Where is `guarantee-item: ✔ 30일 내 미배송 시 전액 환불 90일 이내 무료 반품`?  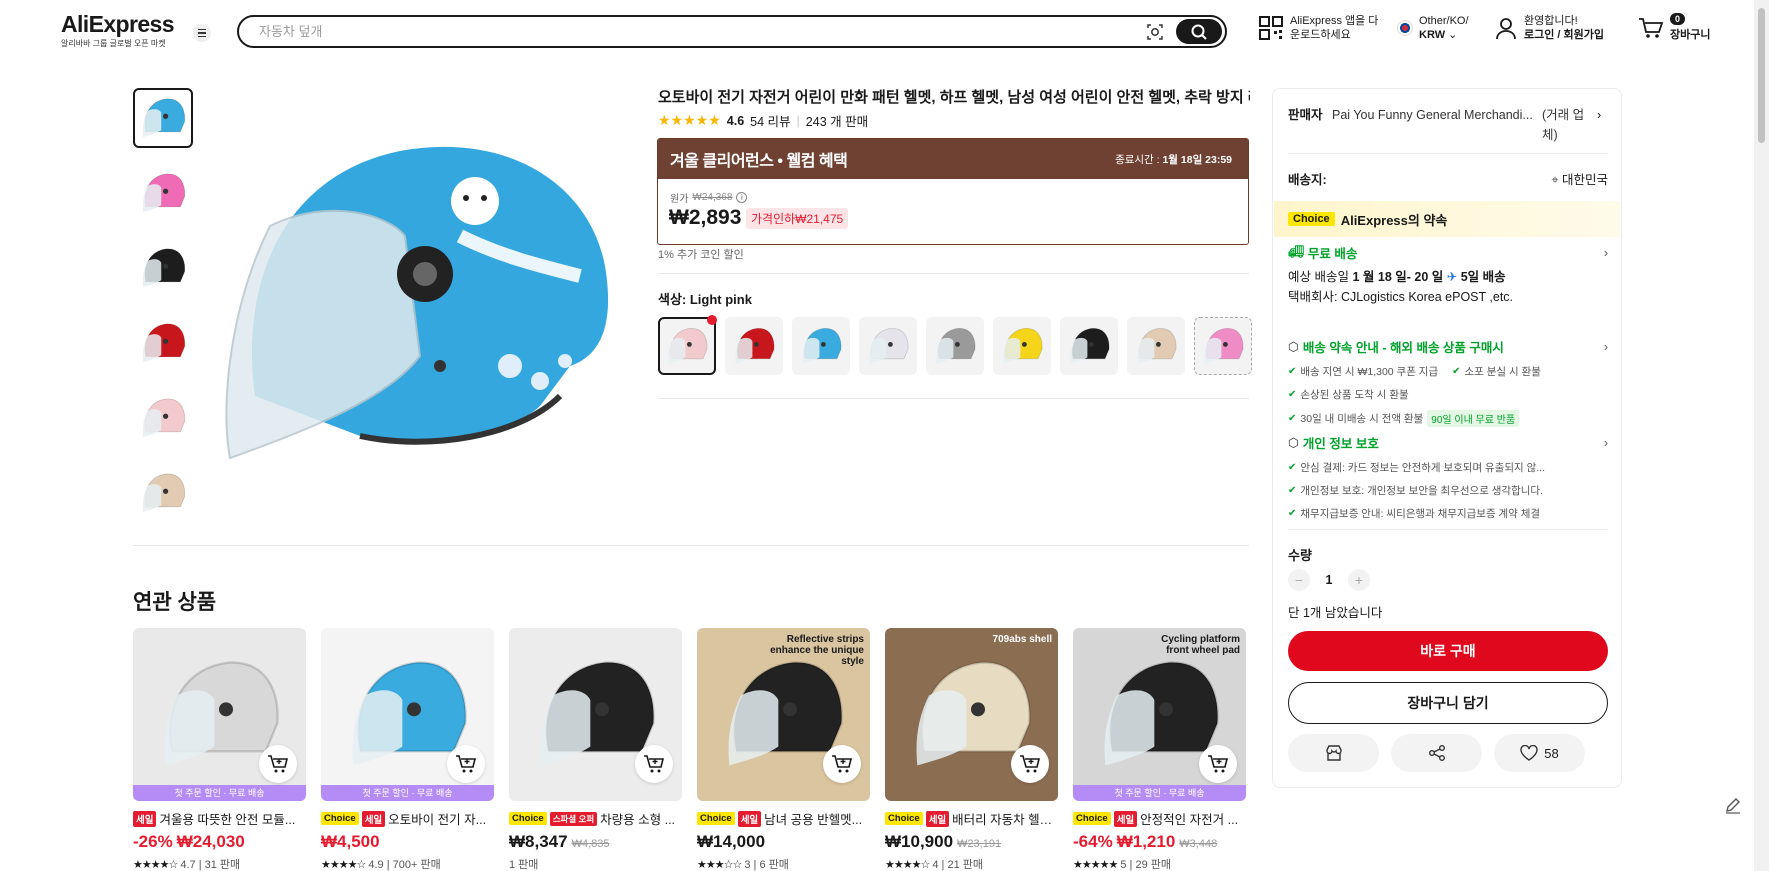
guarantee-item: ✔ 30일 내 미배송 시 전액 환불 90일 이내 무료 반품 is located at coordinates (1448, 418).